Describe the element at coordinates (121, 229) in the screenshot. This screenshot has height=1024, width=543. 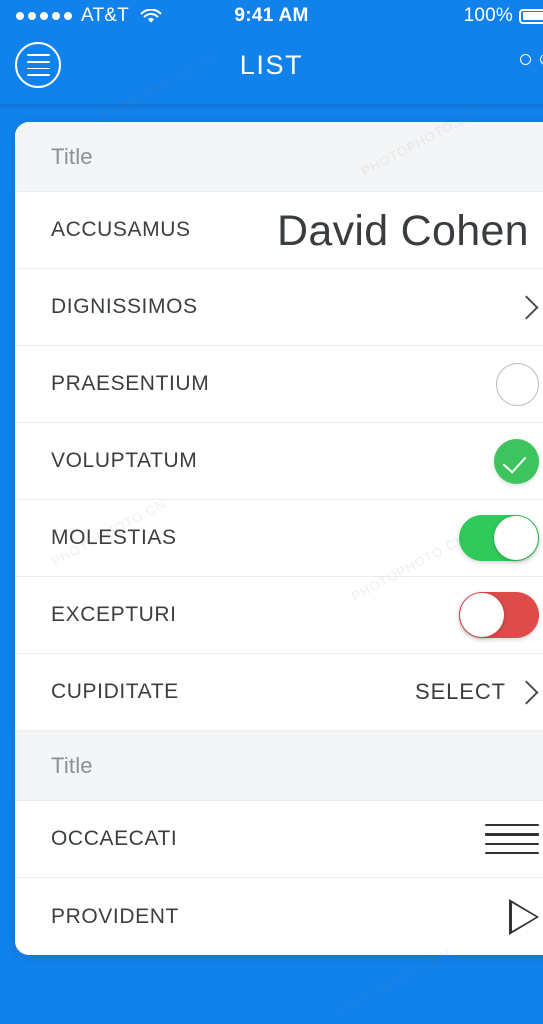
I see `row-label: ACCUSAMUS` at that location.